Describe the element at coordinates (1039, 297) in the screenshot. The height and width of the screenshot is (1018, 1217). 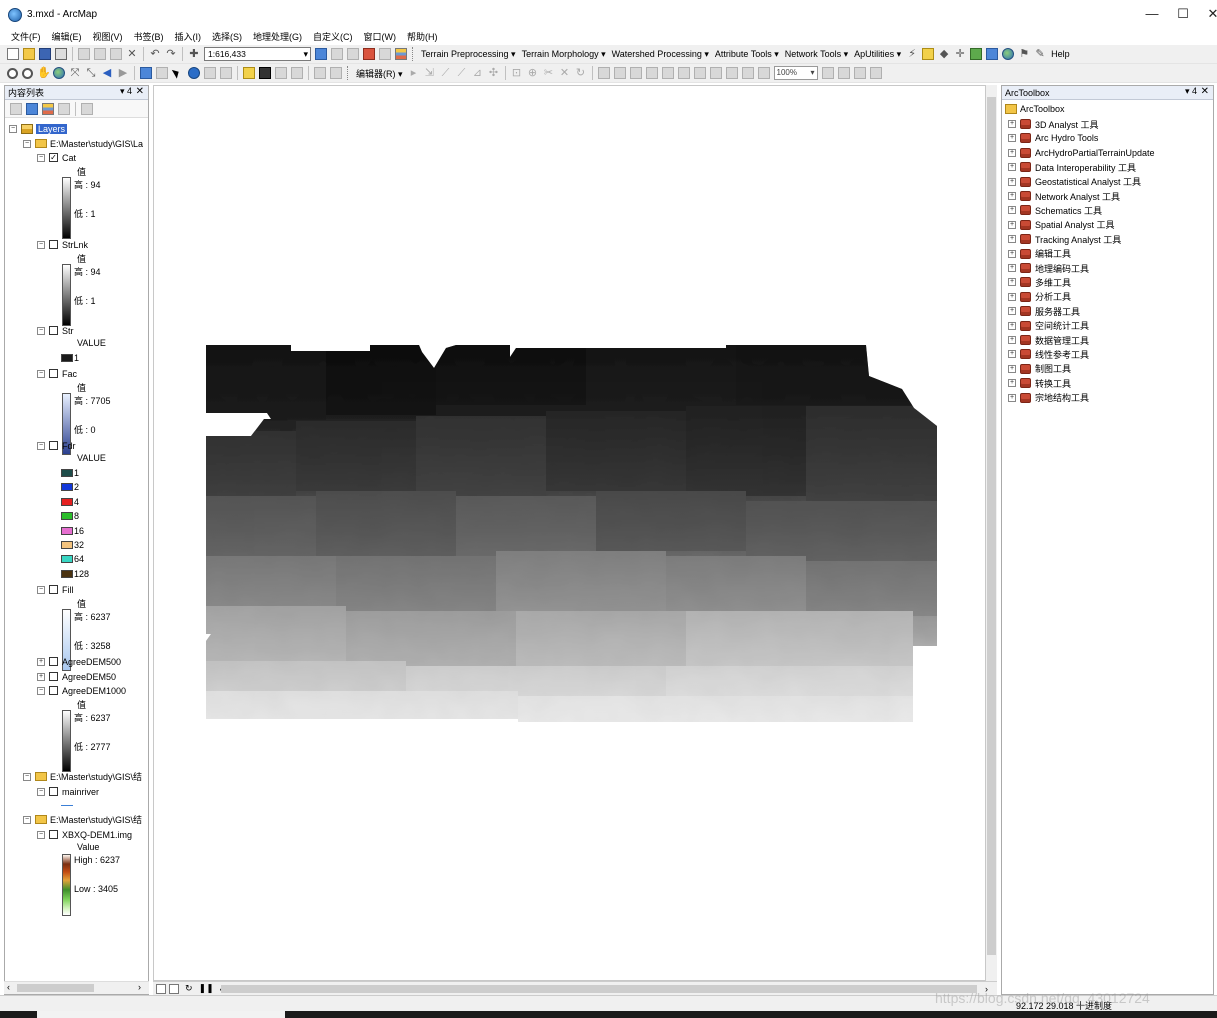
I see `toolbox-item: + 分析工具` at that location.